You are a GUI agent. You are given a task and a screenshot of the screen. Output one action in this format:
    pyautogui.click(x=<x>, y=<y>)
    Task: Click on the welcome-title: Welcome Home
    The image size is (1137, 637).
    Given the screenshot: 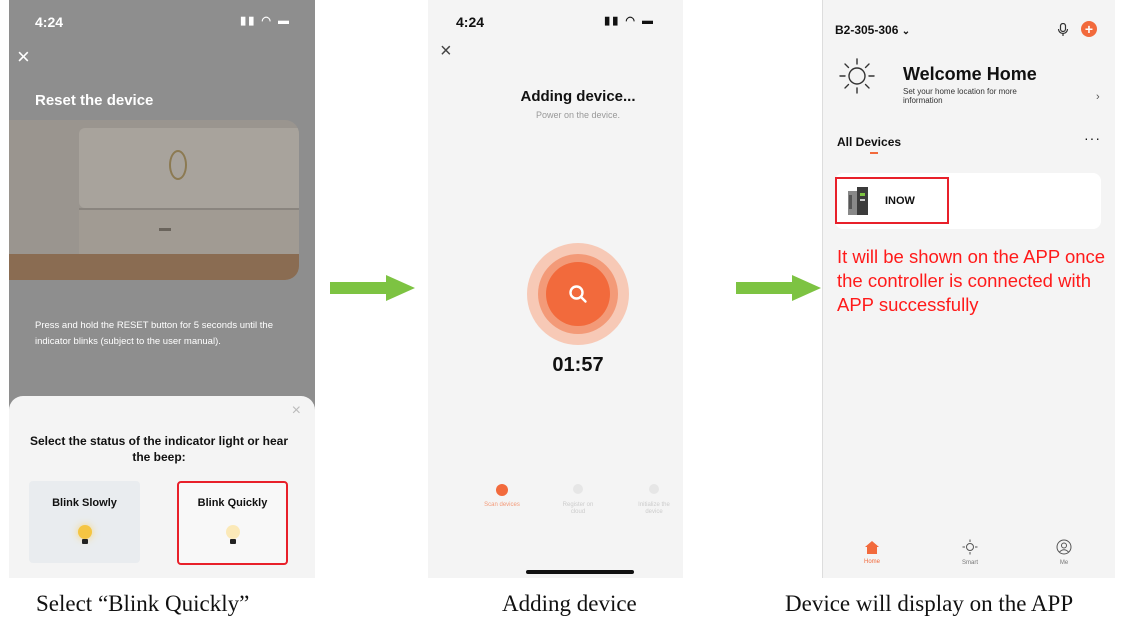 What is the action you would take?
    pyautogui.click(x=970, y=74)
    